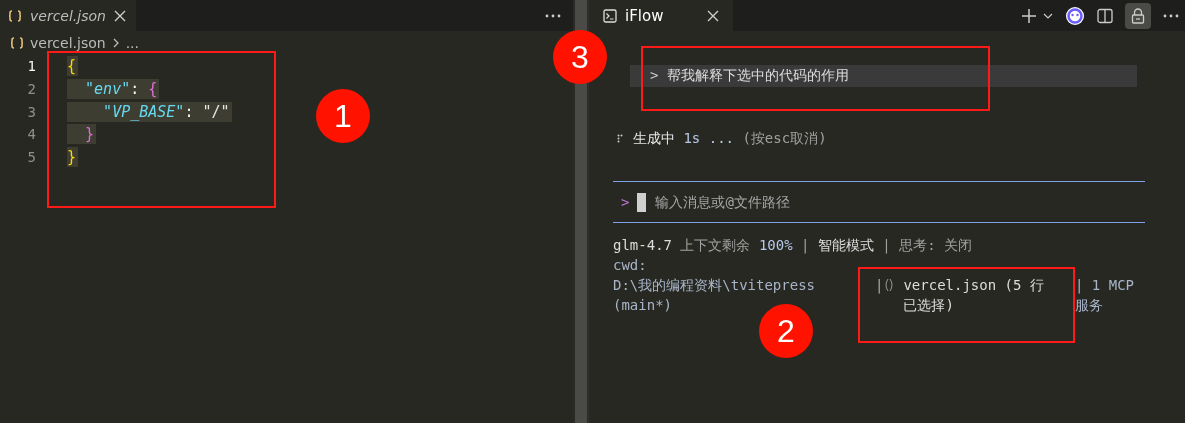 Image resolution: width=1185 pixels, height=423 pixels. What do you see at coordinates (68, 43) in the screenshot?
I see `breadcrumb-item: vercel.json` at bounding box center [68, 43].